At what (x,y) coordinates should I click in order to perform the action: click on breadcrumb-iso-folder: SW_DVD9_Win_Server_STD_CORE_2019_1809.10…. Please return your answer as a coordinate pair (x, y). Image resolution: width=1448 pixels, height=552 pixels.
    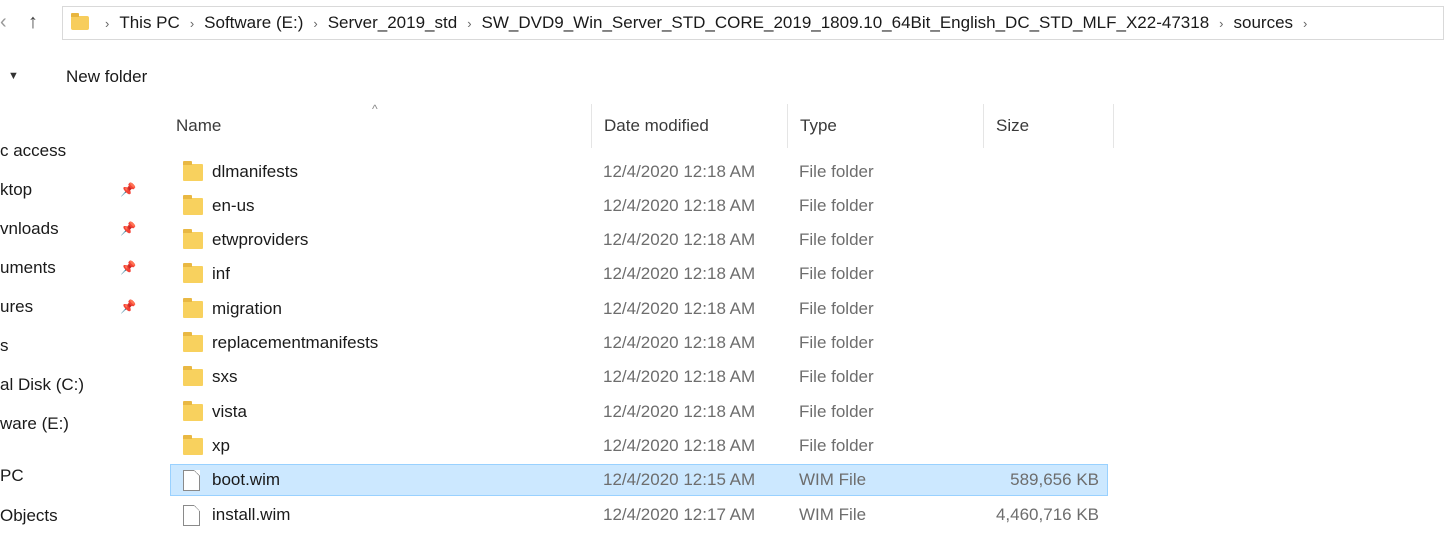
    Looking at the image, I should click on (846, 23).